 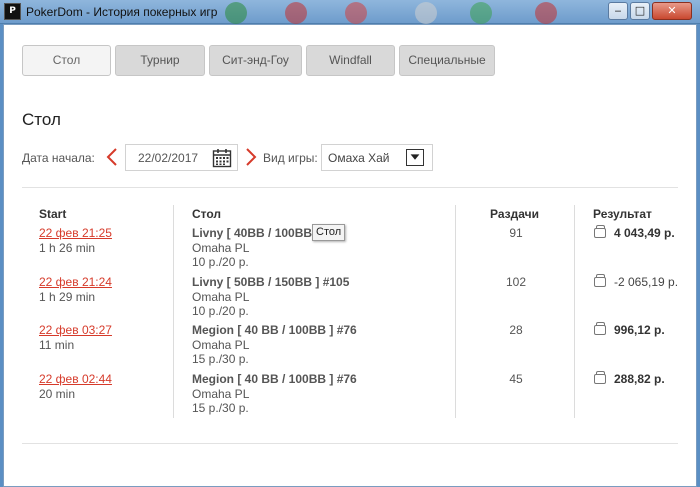 What do you see at coordinates (350, 443) in the screenshot?
I see `divider-bottom` at bounding box center [350, 443].